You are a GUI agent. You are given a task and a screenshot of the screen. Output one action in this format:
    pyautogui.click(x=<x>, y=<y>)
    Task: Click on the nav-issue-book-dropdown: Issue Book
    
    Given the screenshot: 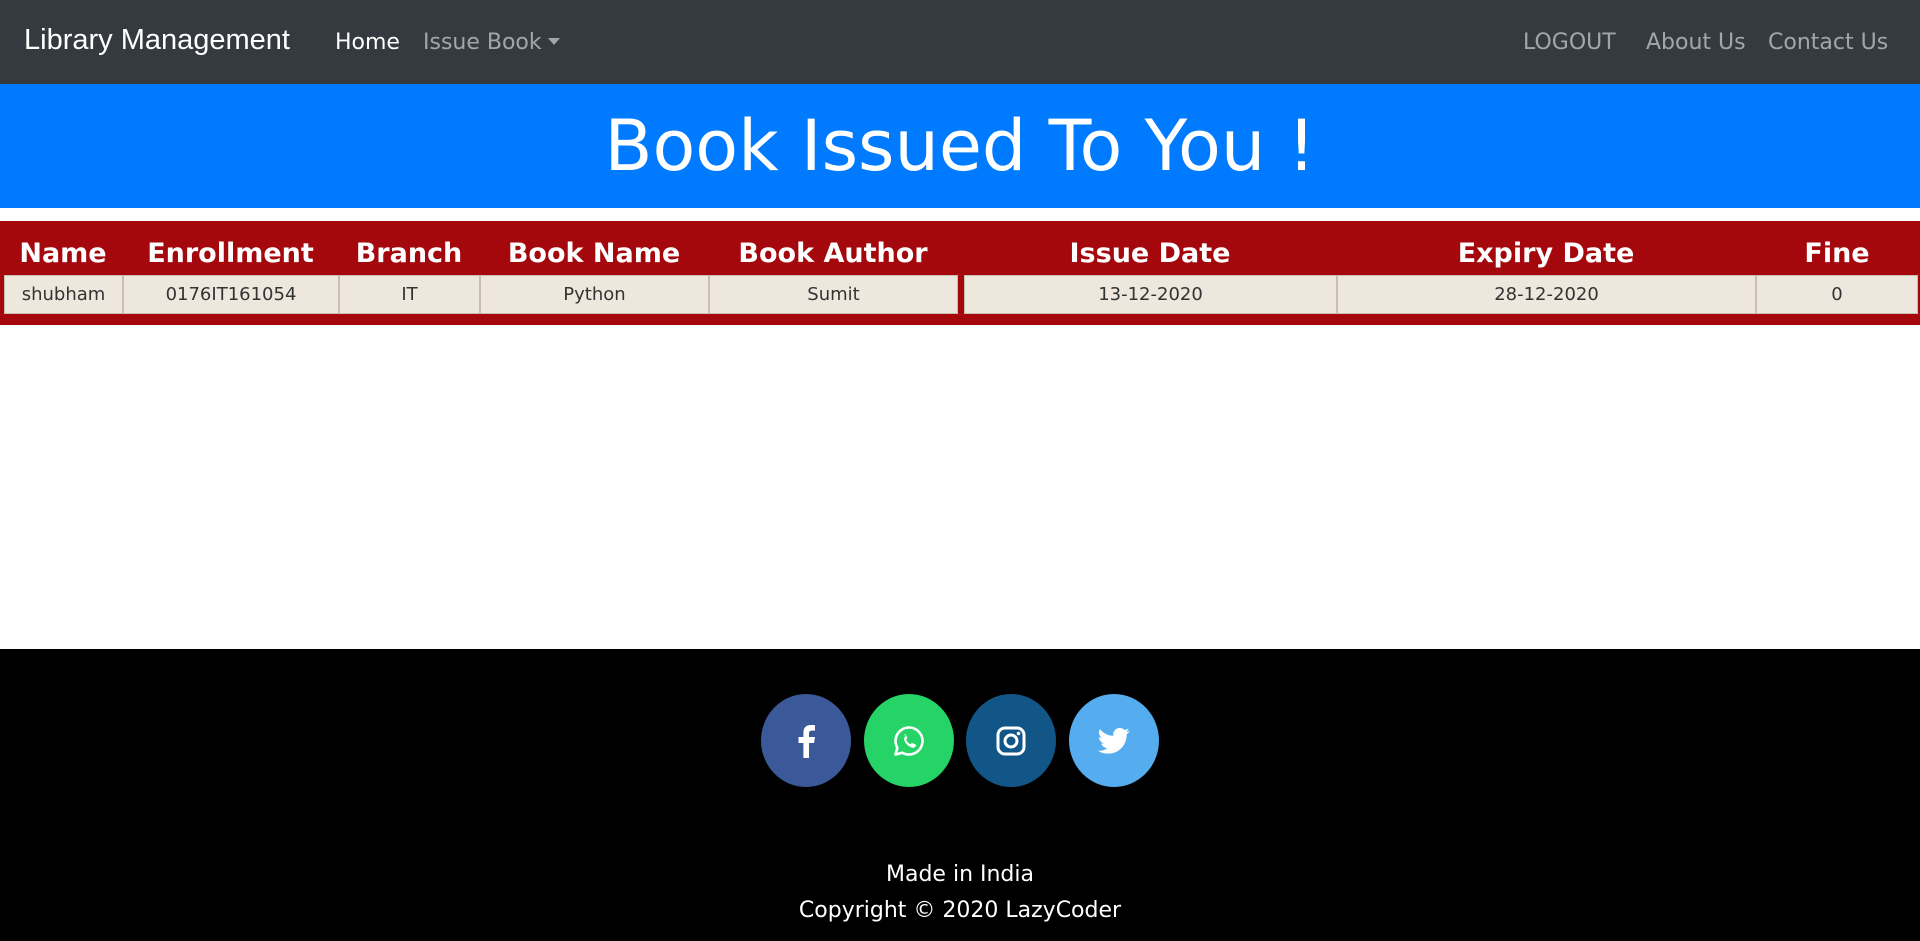 What is the action you would take?
    pyautogui.click(x=491, y=42)
    